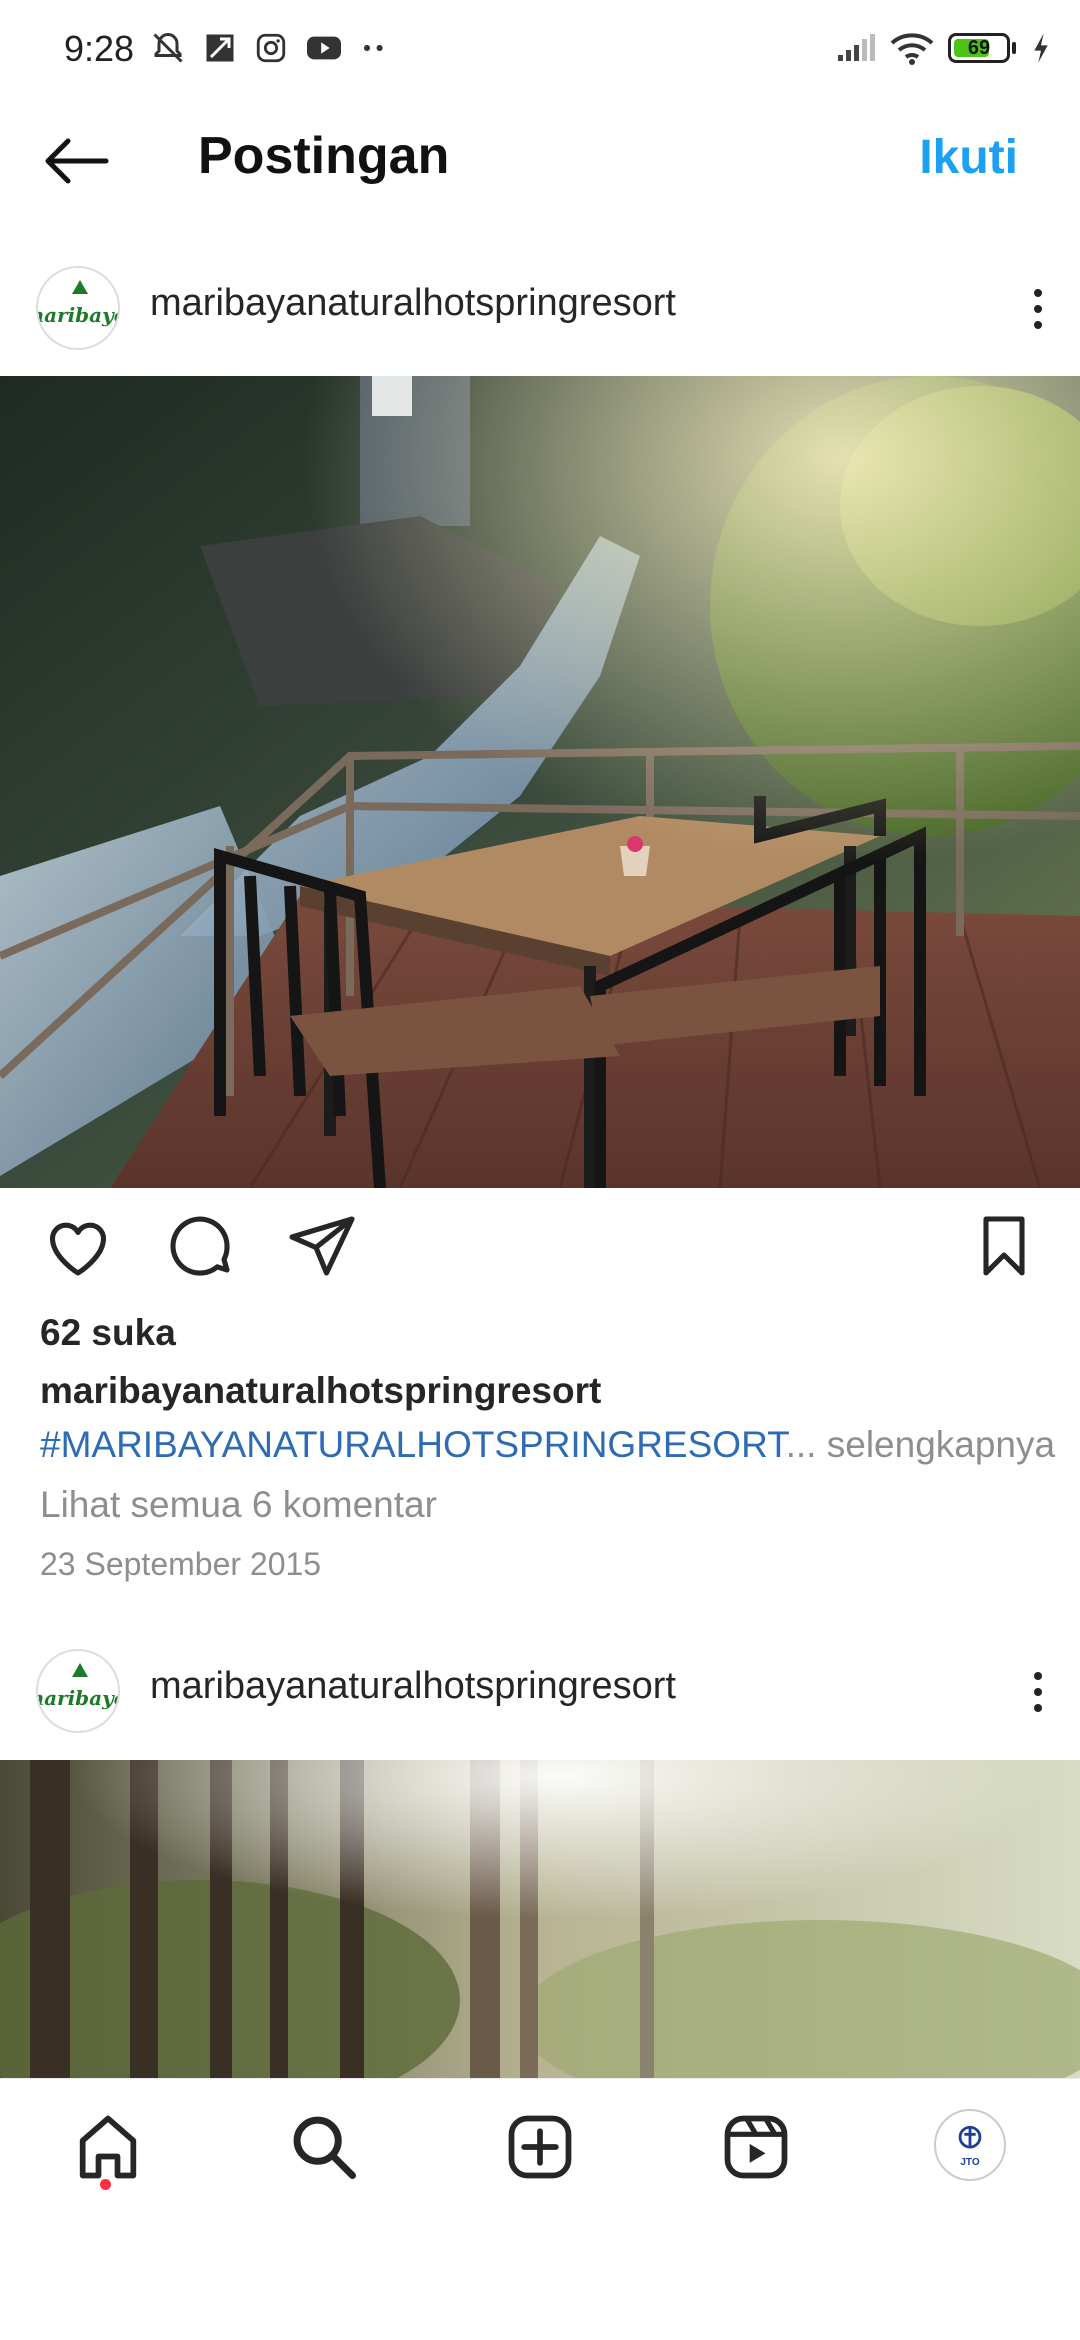 The height and width of the screenshot is (2340, 1080). What do you see at coordinates (181, 1564) in the screenshot?
I see `post-date: 23 September 2015` at bounding box center [181, 1564].